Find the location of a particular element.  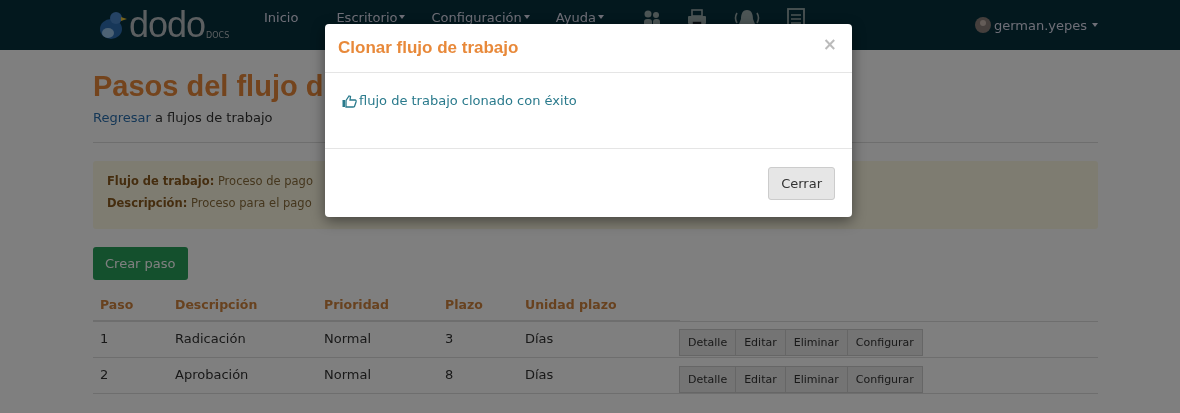

column-header: Unidad plazo is located at coordinates (599, 309).